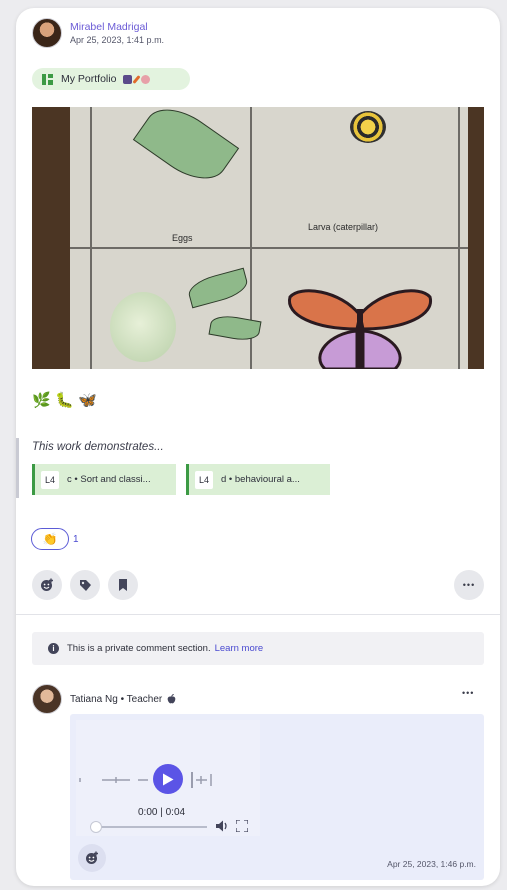 The width and height of the screenshot is (507, 890). What do you see at coordinates (143, 327) in the screenshot?
I see `cabbage-figure` at bounding box center [143, 327].